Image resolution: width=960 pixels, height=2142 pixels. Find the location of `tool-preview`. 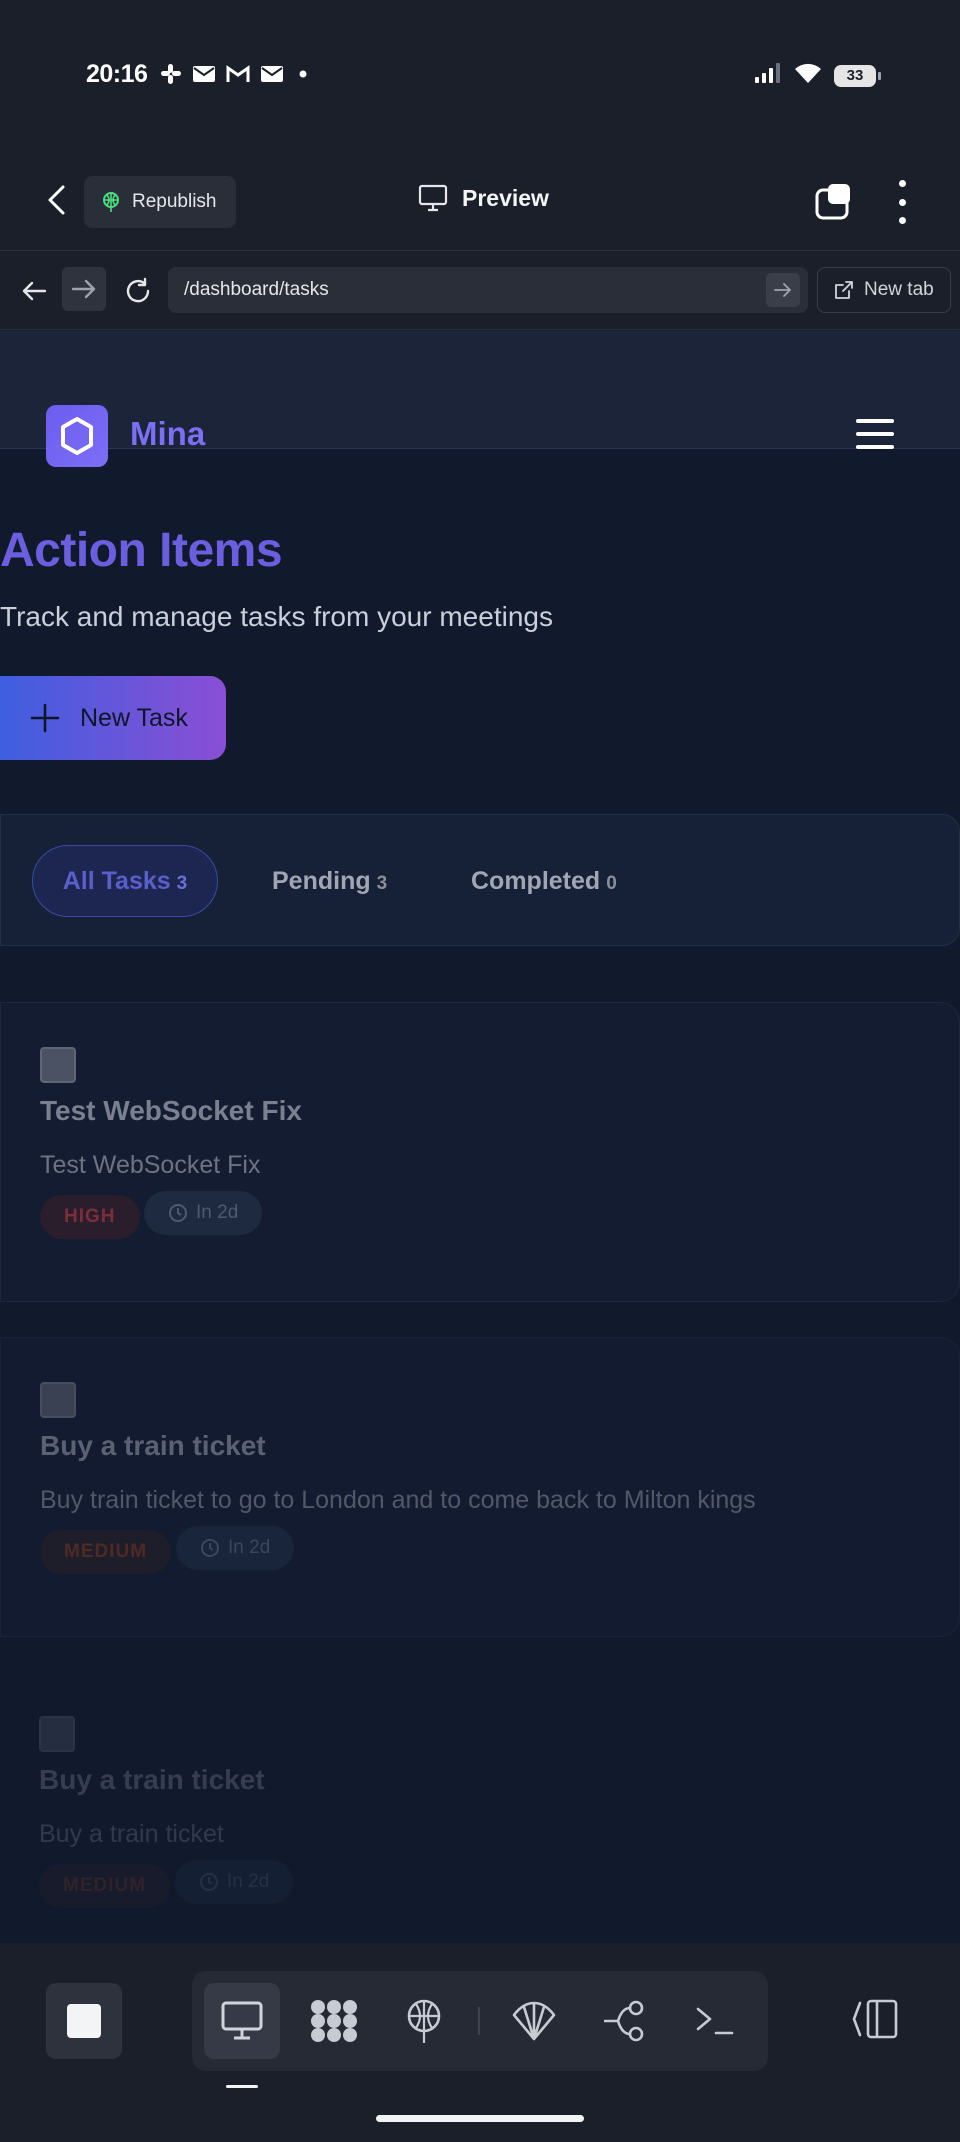

tool-preview is located at coordinates (242, 2021).